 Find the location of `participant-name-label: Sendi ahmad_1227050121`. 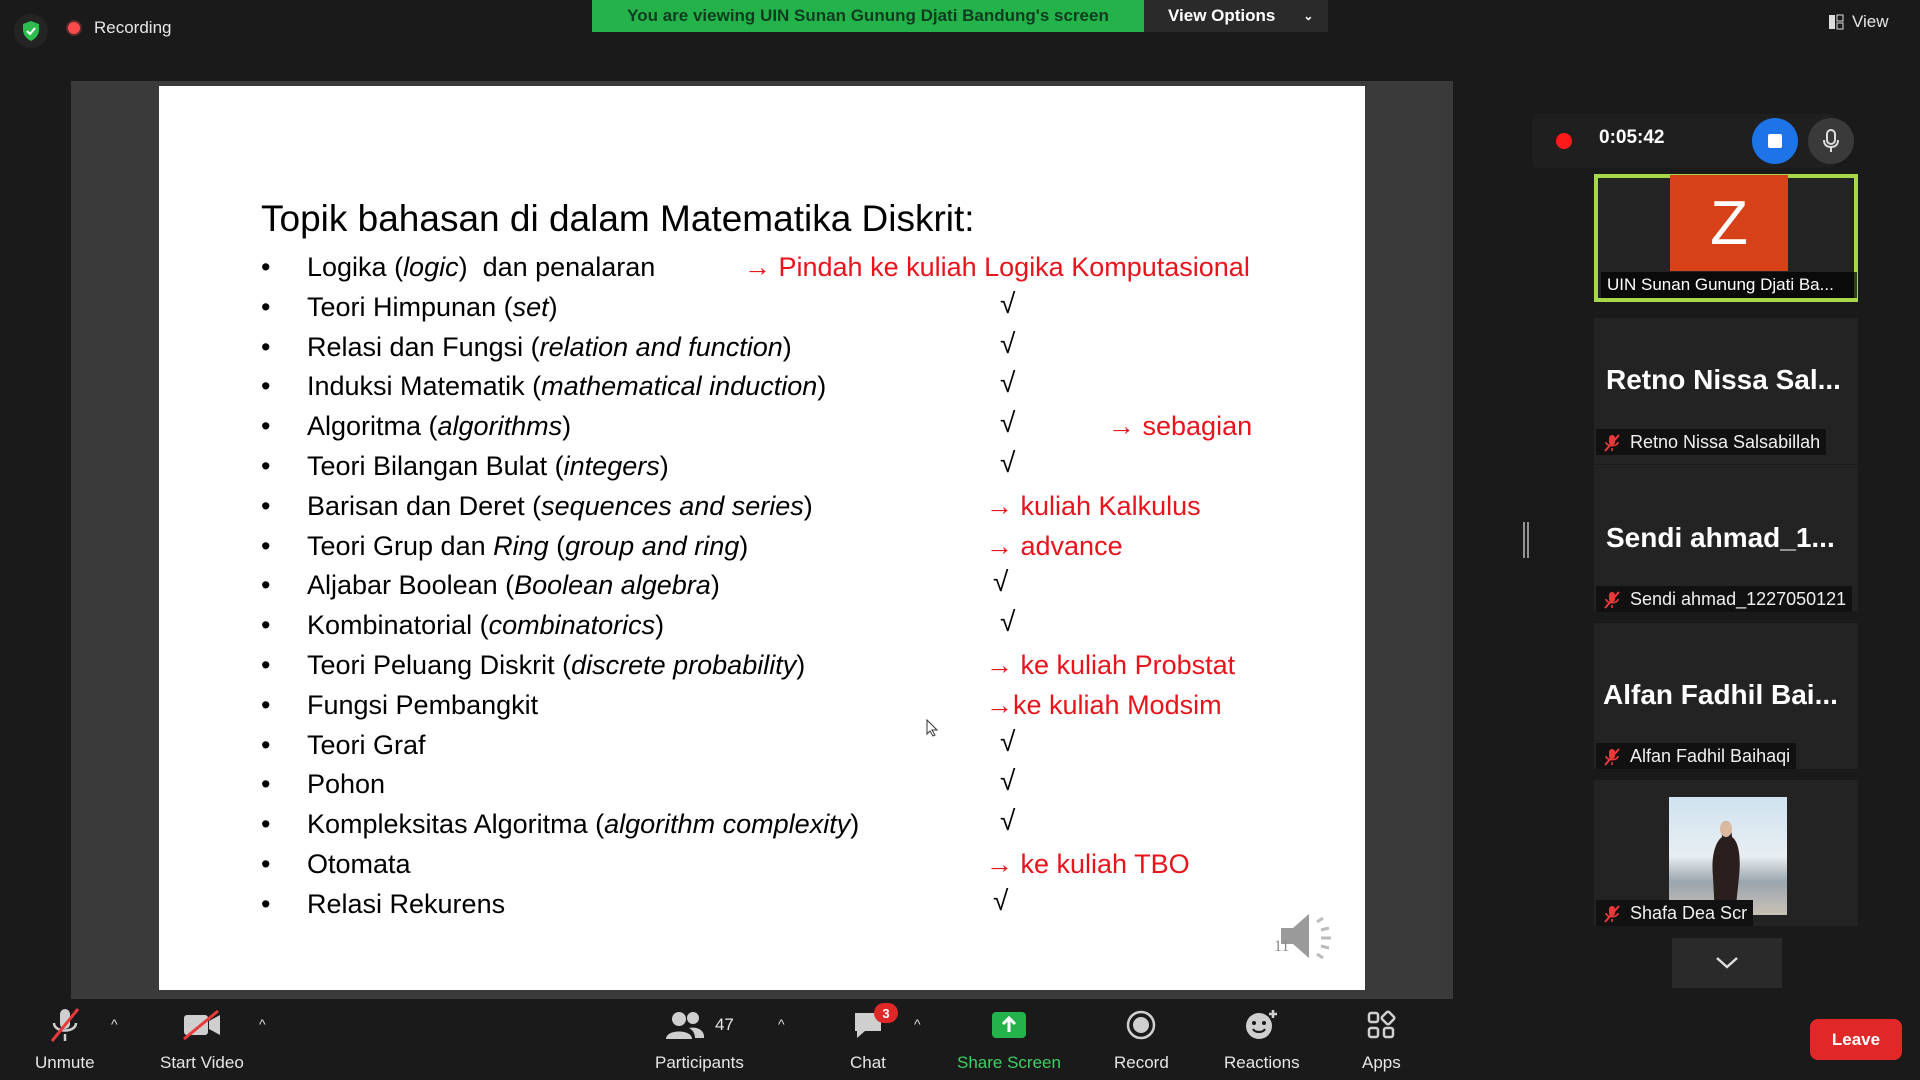

participant-name-label: Sendi ahmad_1227050121 is located at coordinates (1738, 599).